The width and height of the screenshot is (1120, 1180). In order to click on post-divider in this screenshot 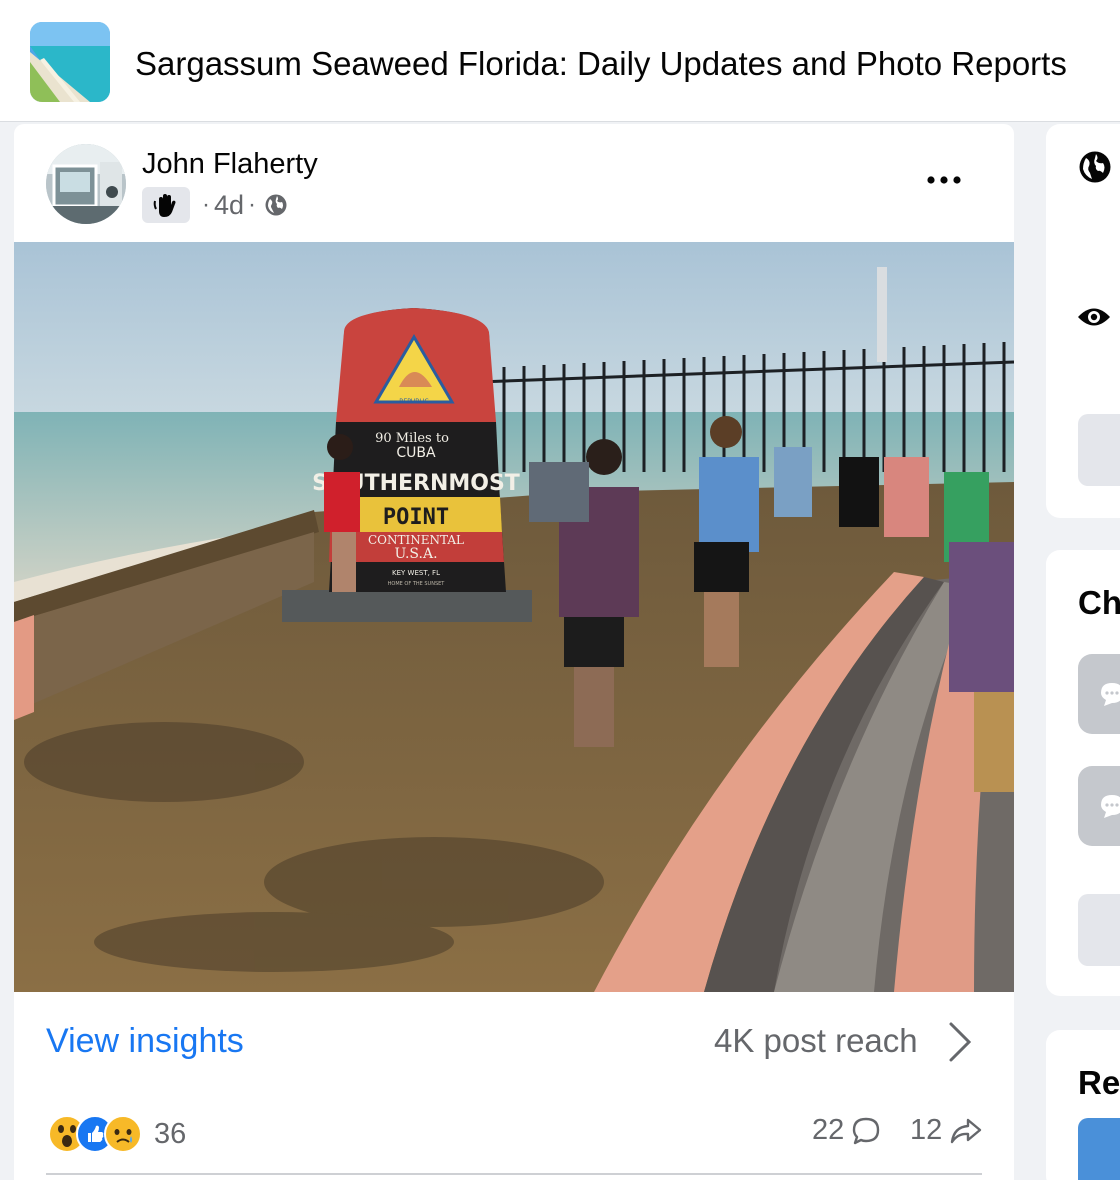, I will do `click(514, 1174)`.